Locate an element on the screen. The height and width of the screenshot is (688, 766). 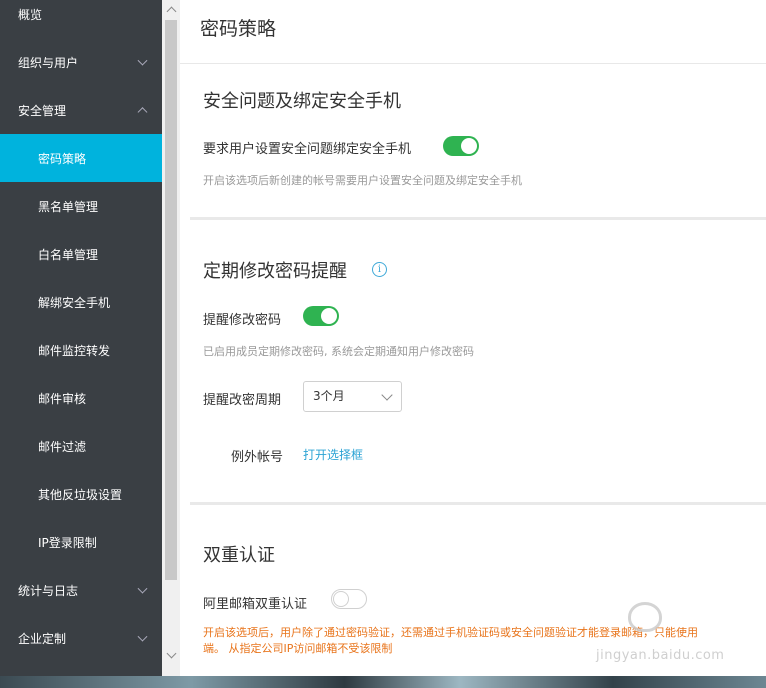
reminder-period-select: 3个月 is located at coordinates (352, 396).